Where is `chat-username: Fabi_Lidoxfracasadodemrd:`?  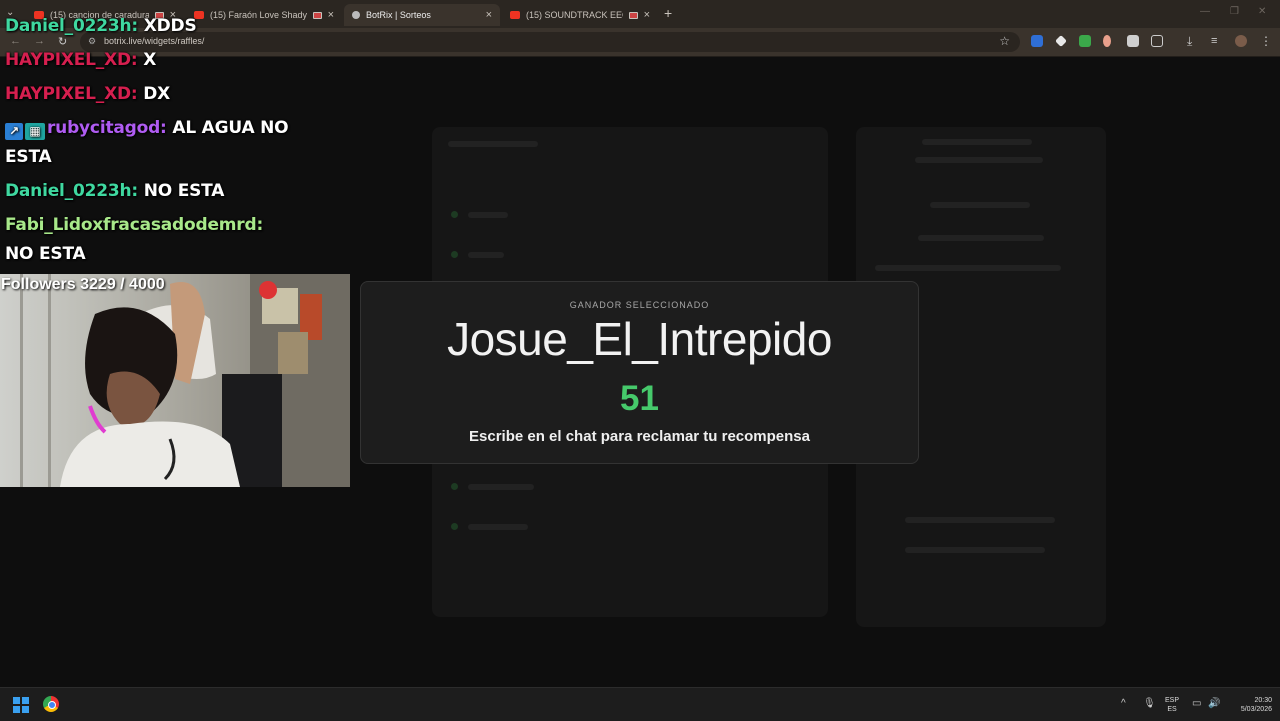 chat-username: Fabi_Lidoxfracasadodemrd: is located at coordinates (134, 225).